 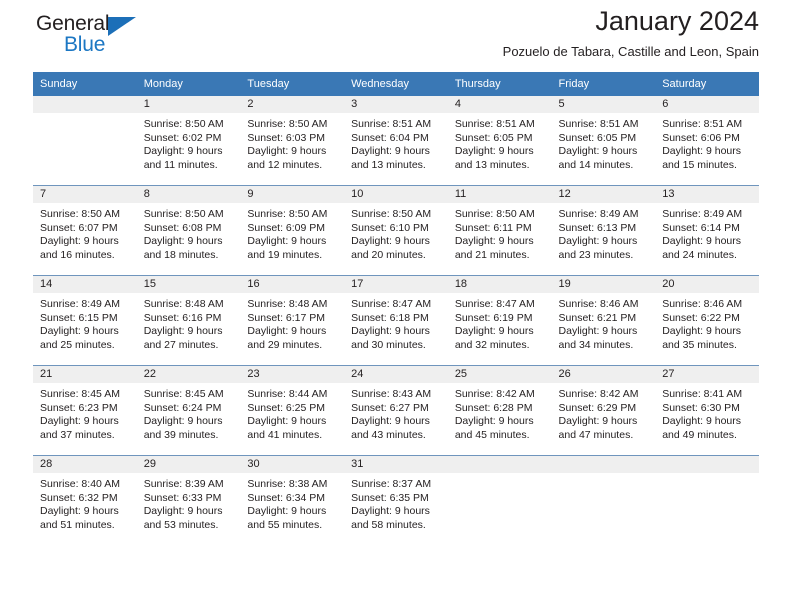 I want to click on day-detail-line: Sunset: 6:33 PM, so click(x=182, y=497).